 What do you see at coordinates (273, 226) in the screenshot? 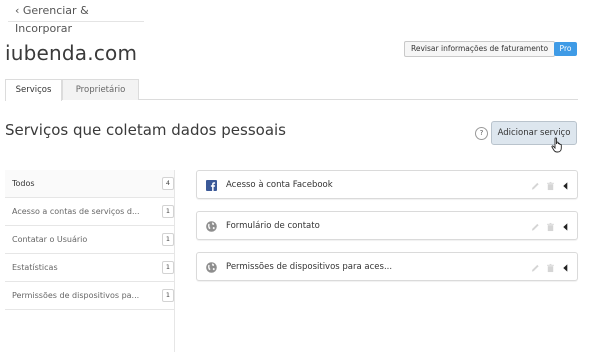
I see `service-name: Formulário de contato` at bounding box center [273, 226].